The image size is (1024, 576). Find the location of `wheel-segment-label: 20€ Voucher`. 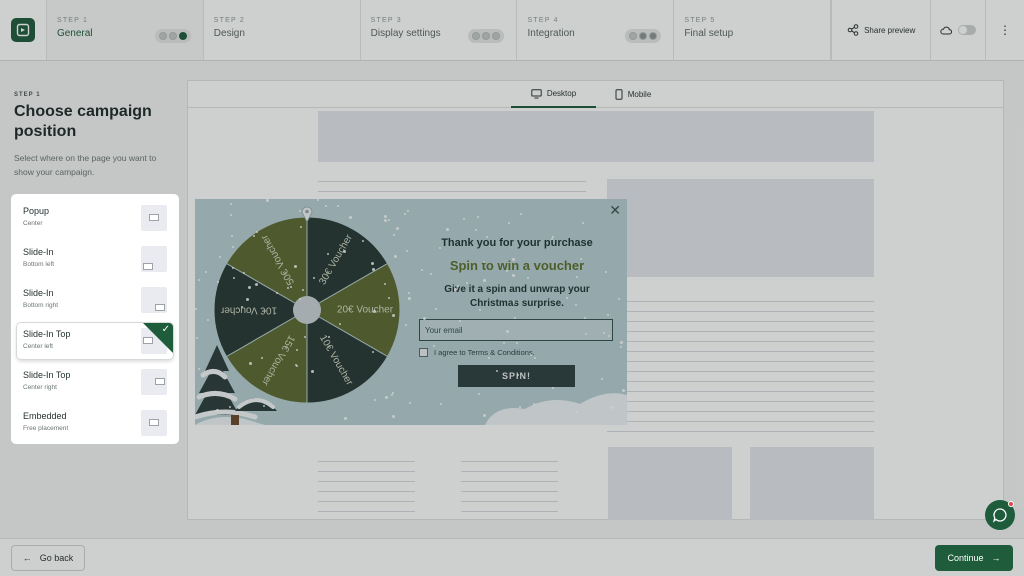

wheel-segment-label: 20€ Voucher is located at coordinates (365, 310).